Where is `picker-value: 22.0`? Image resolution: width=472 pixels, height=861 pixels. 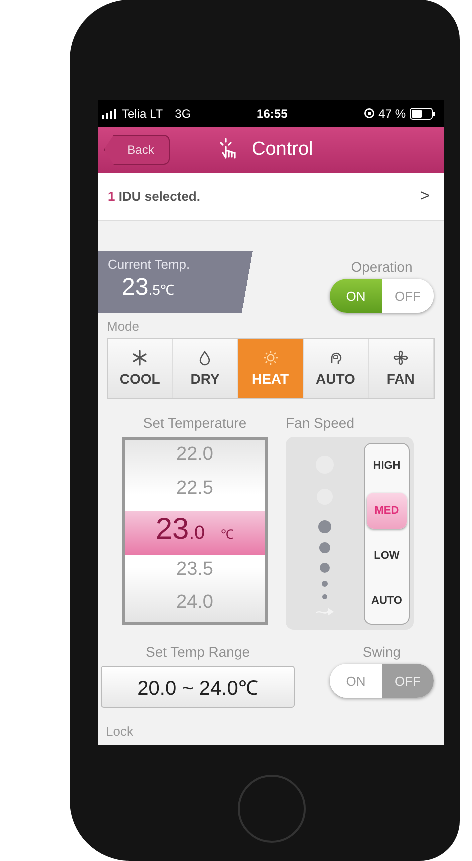 picker-value: 22.0 is located at coordinates (195, 455).